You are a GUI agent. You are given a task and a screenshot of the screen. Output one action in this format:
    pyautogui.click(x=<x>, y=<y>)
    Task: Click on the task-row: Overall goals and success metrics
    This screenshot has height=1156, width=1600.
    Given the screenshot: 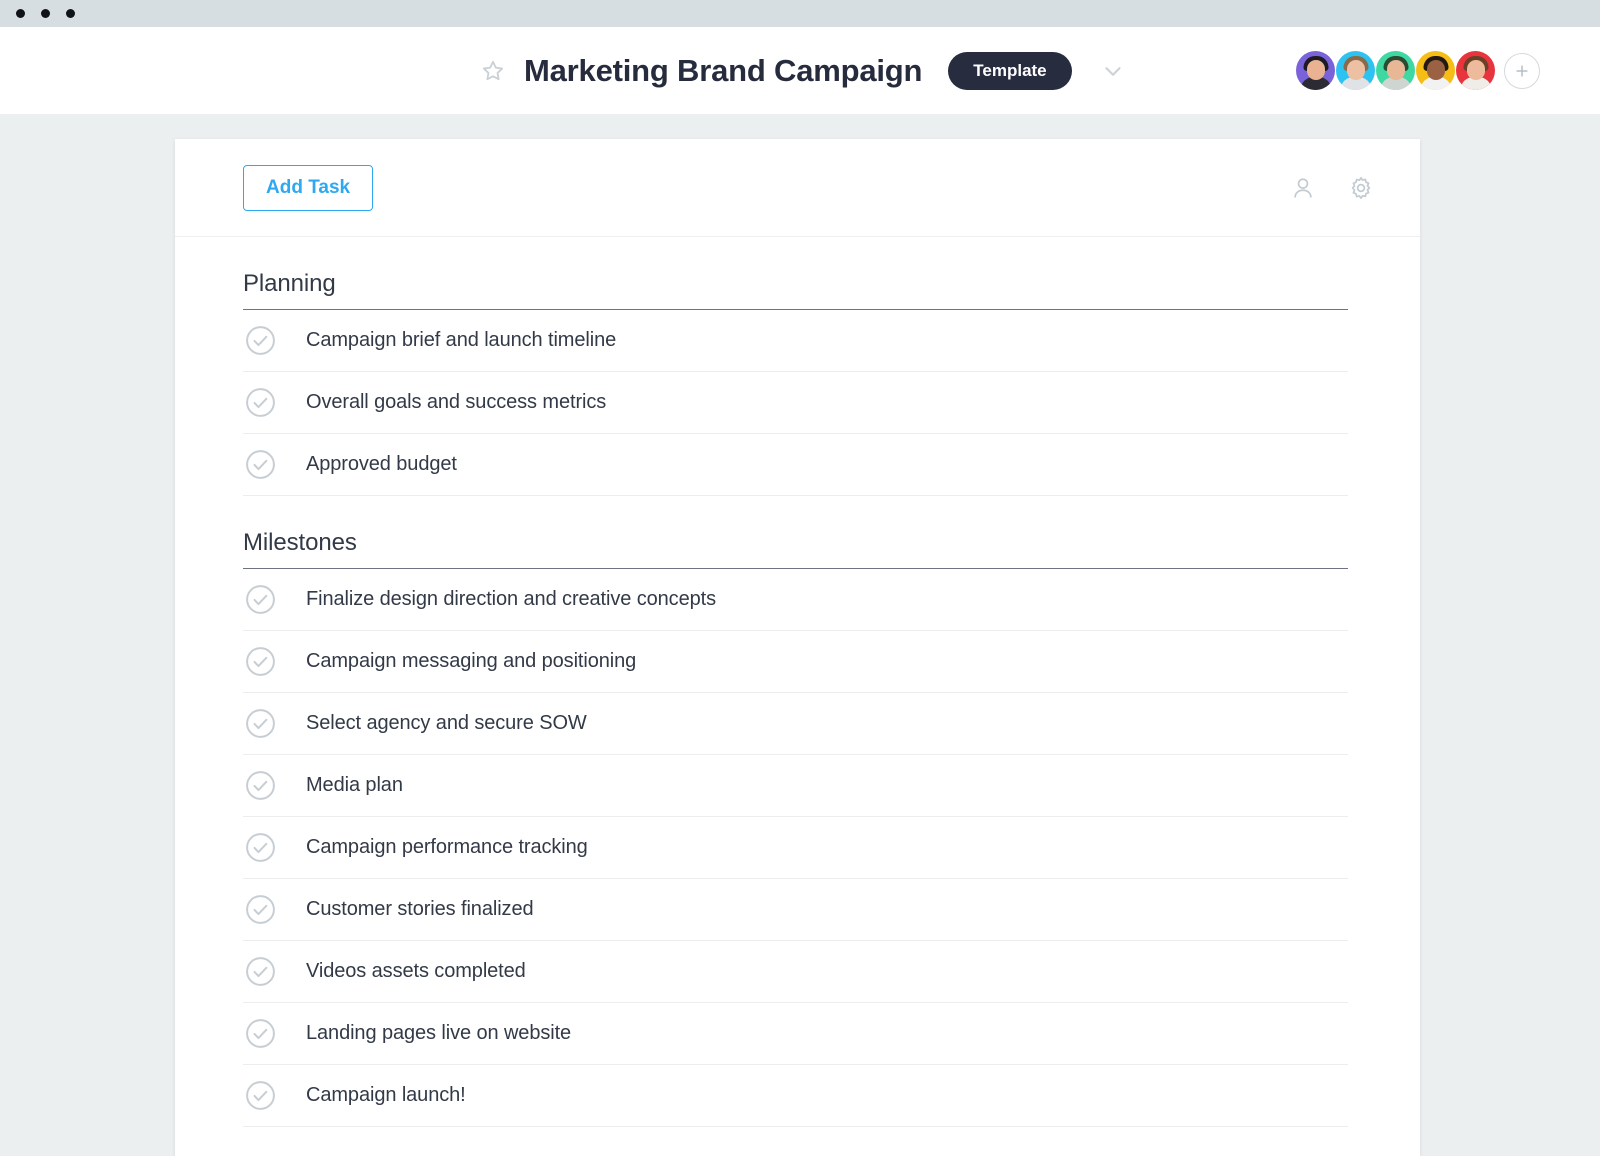 What is the action you would take?
    pyautogui.click(x=795, y=403)
    